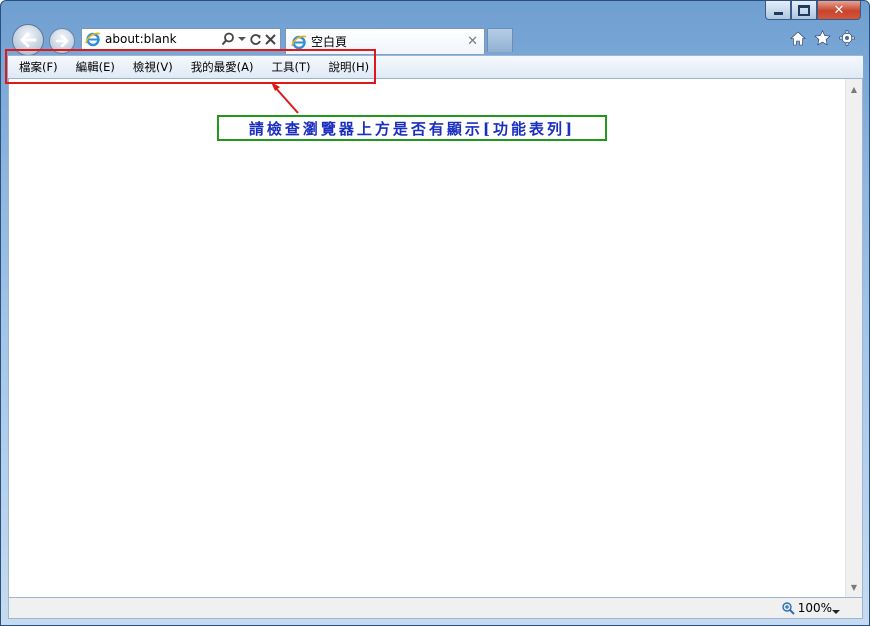 This screenshot has width=870, height=626. What do you see at coordinates (853, 338) in the screenshot?
I see `vertical-scrollbar: ▲ ▼` at bounding box center [853, 338].